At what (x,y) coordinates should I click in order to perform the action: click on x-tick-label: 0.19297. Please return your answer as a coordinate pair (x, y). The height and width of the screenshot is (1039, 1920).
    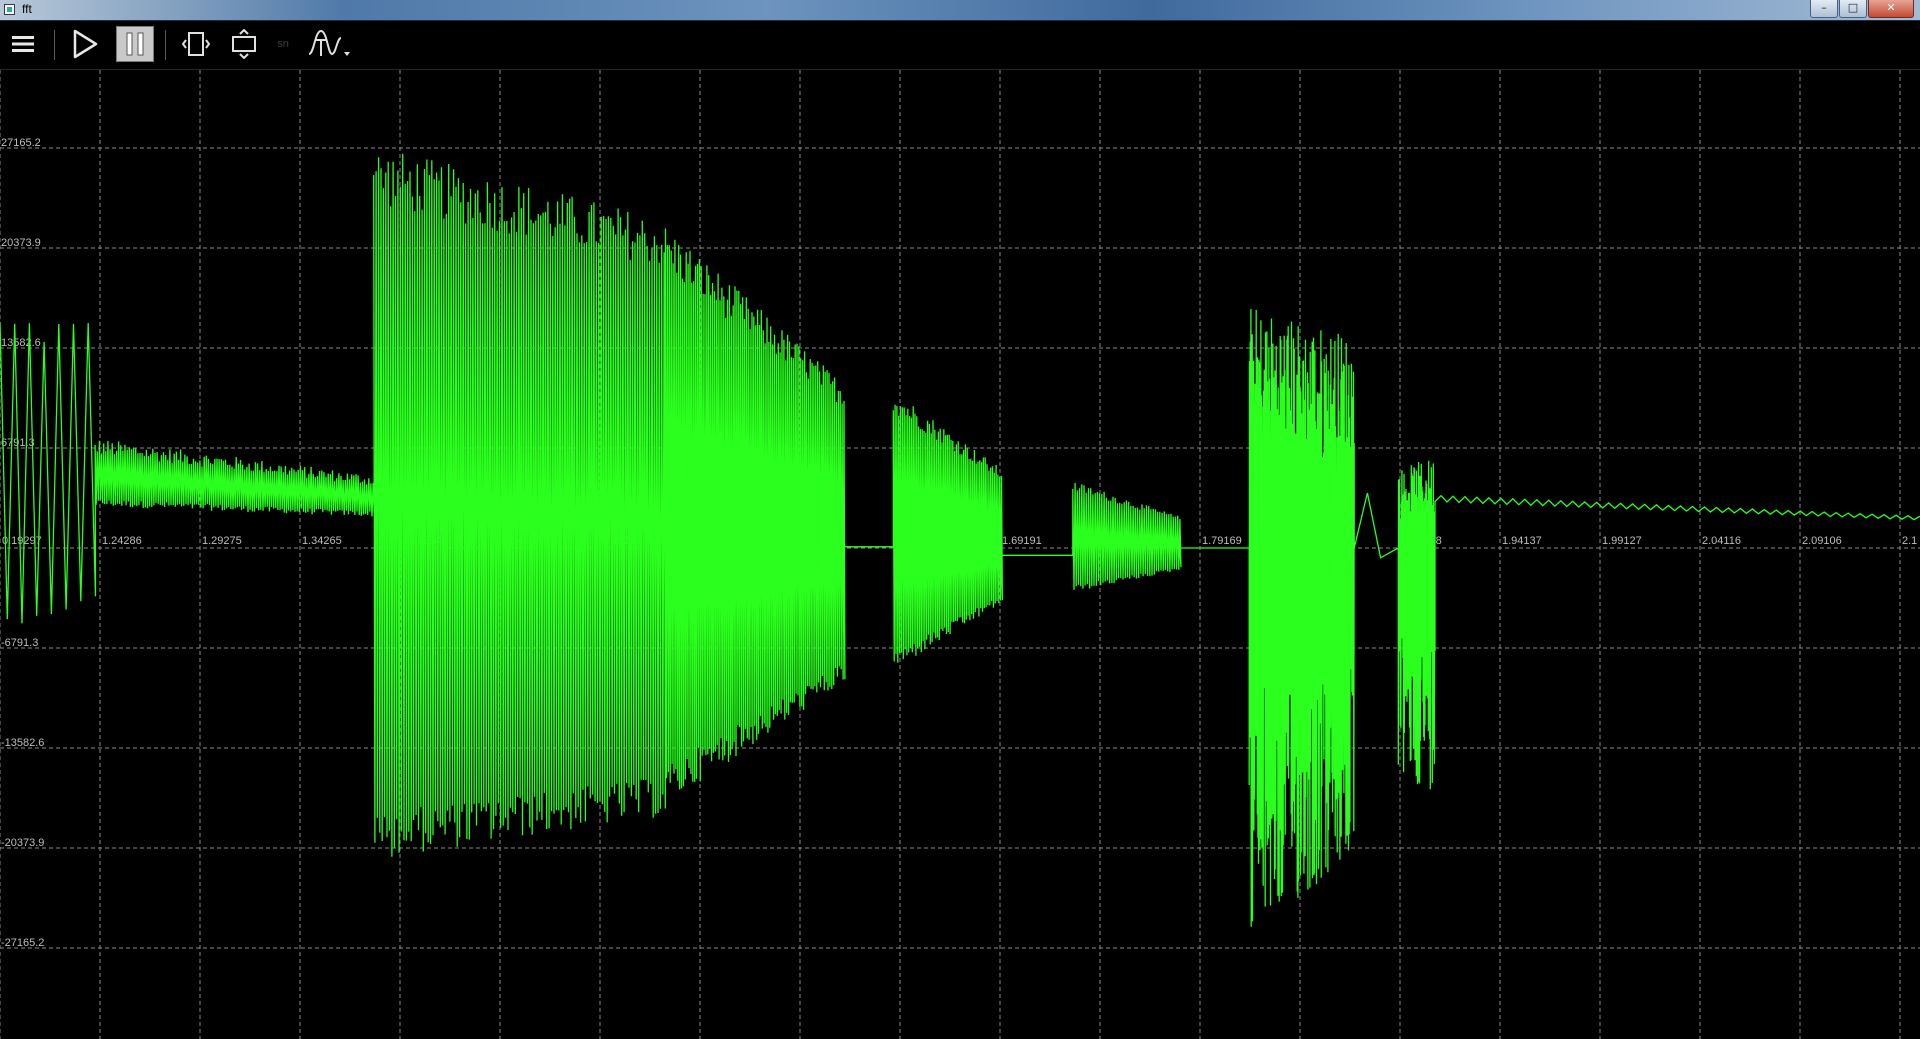
    Looking at the image, I should click on (22, 541).